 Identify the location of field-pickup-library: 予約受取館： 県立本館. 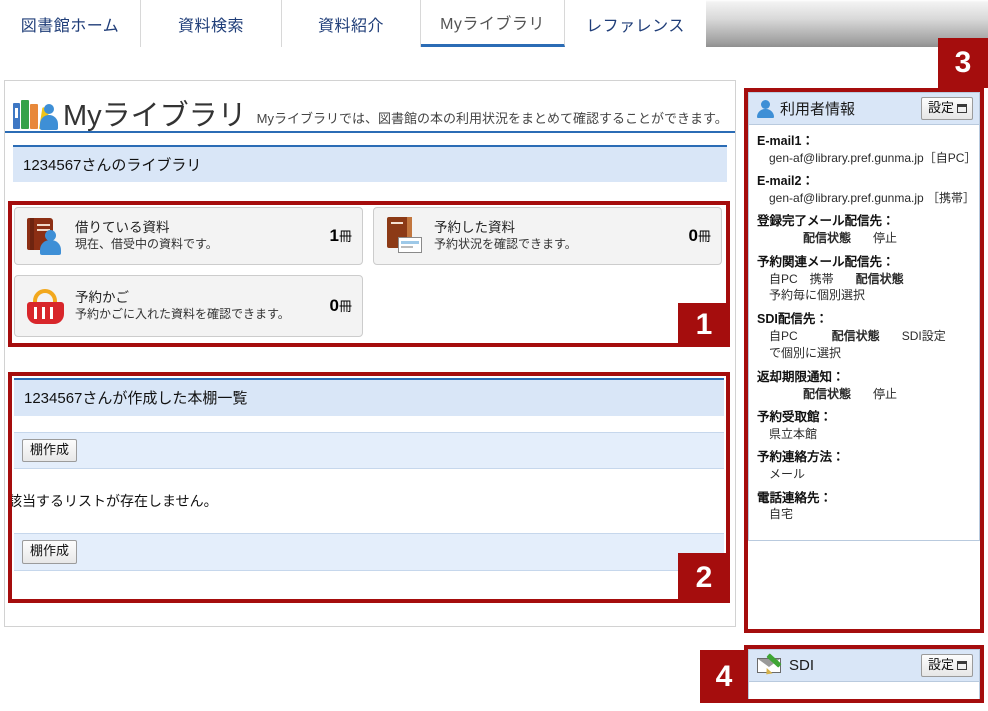
(864, 425).